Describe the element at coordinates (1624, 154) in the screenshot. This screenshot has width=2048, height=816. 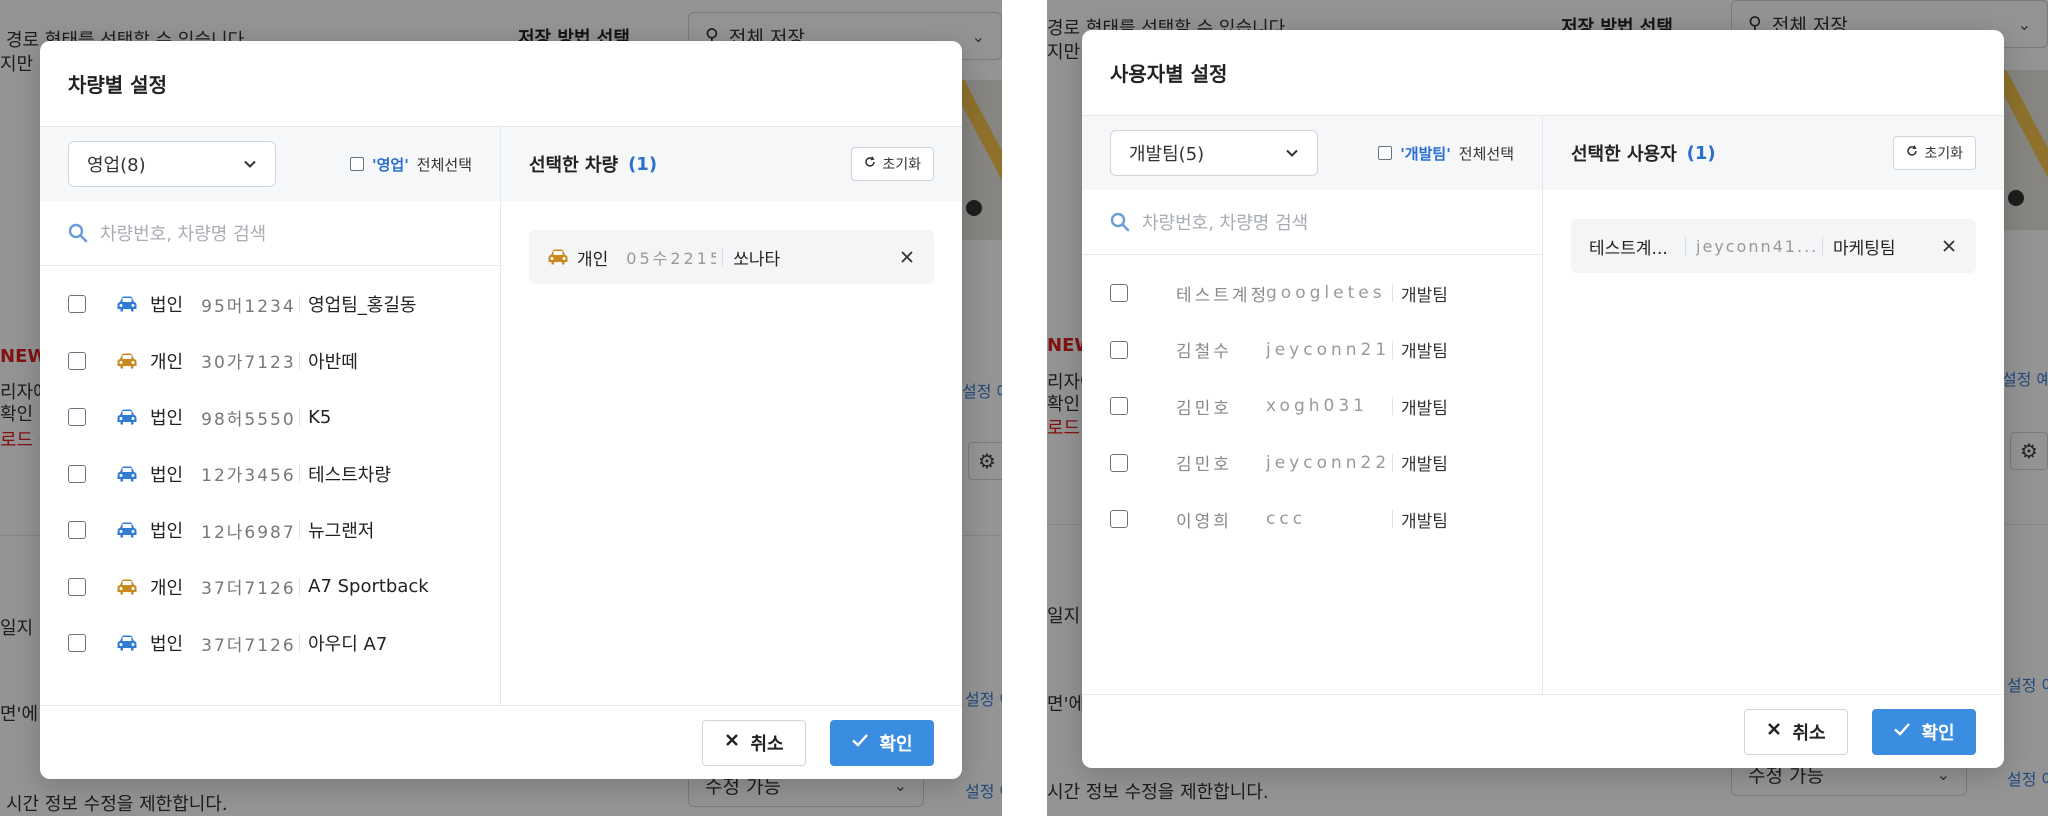
I see `selected-title: 선택한 사용자` at that location.